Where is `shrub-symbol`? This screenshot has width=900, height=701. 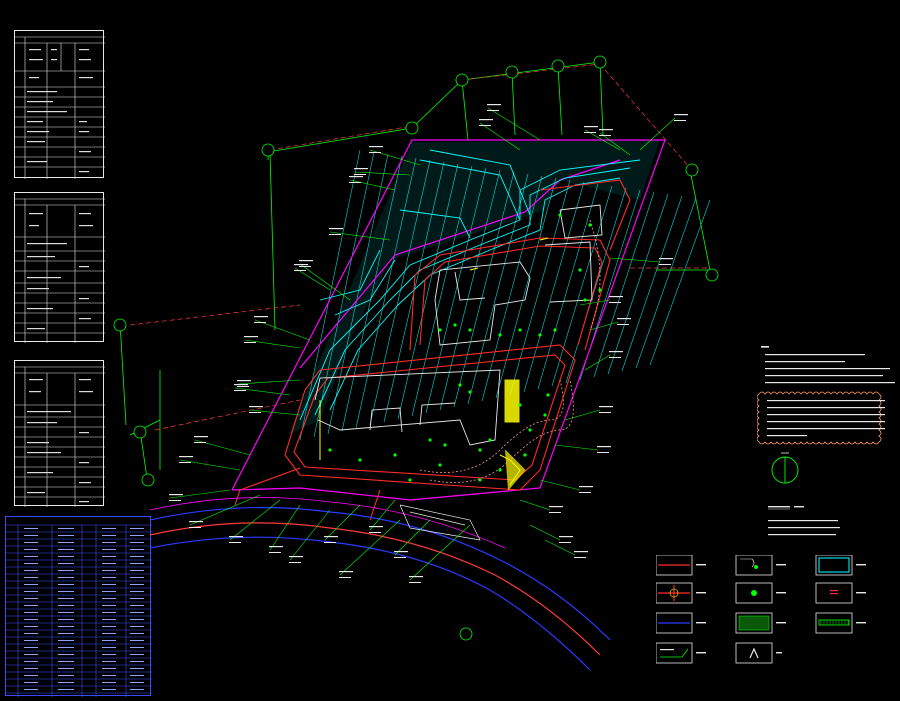
shrub-symbol is located at coordinates (760, 593).